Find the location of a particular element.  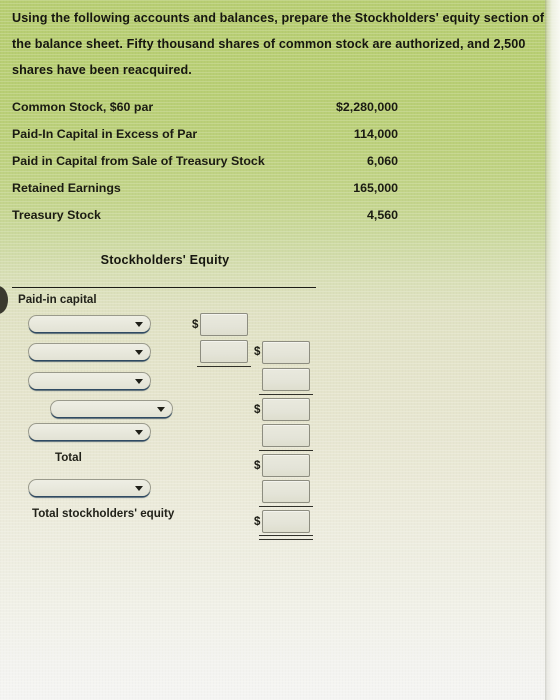

thumb-edge is located at coordinates (4, 300).